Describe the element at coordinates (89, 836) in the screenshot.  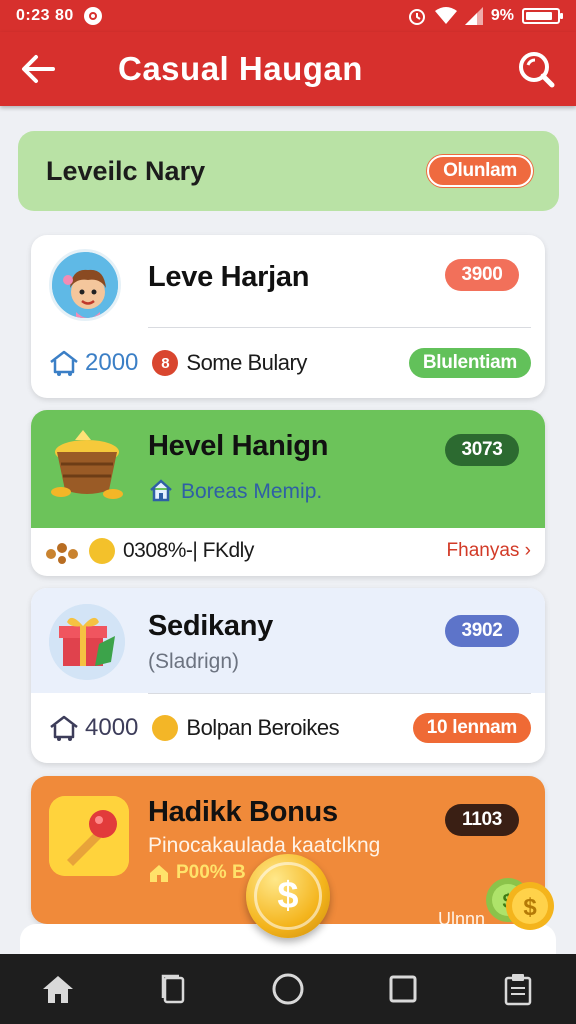
I see `microphone-icon` at that location.